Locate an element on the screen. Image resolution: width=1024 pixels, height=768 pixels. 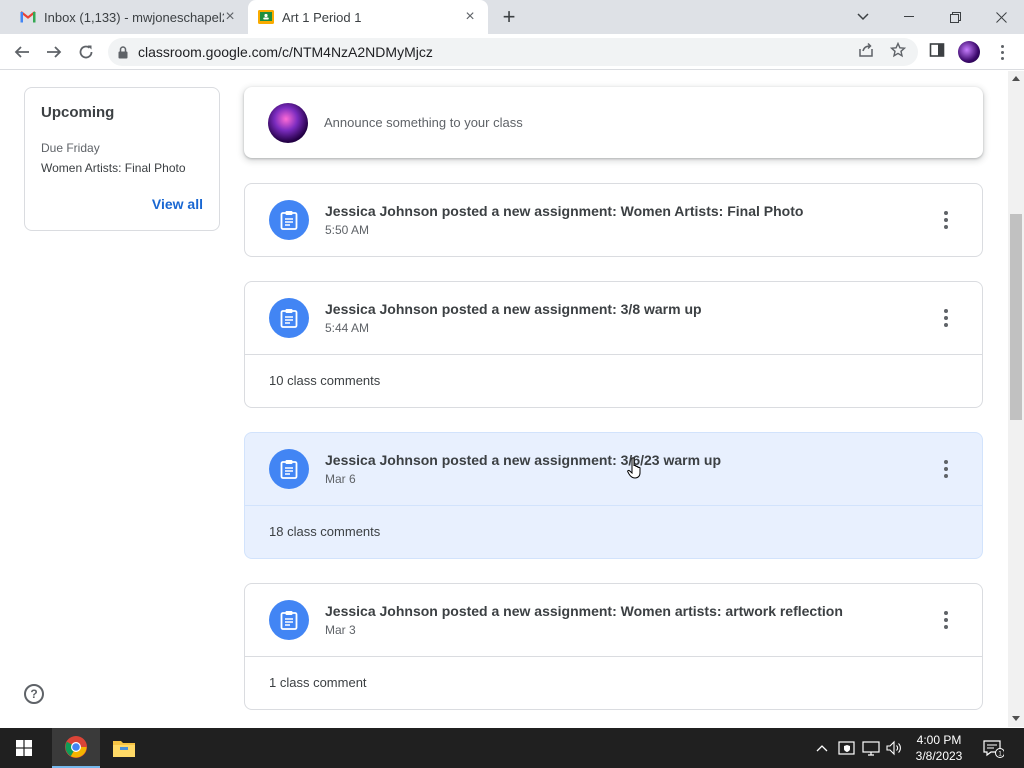
tab-inbox: Inbox (1,133) - mwjoneschapel26 × is located at coordinates (128, 17).